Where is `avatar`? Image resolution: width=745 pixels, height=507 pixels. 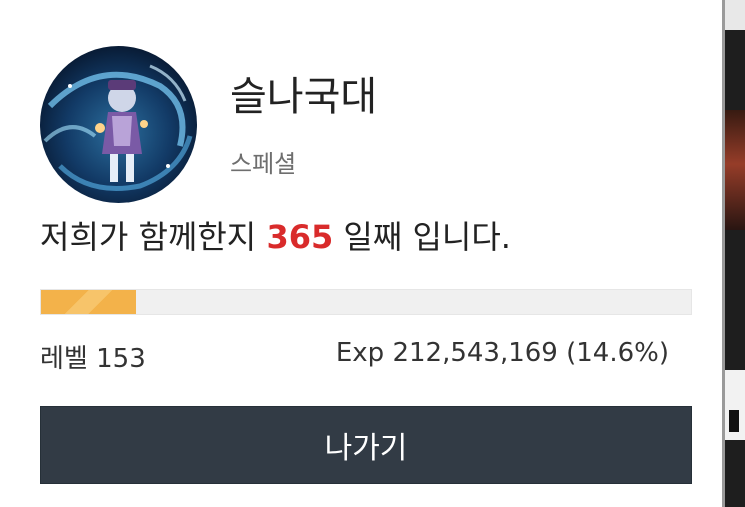 avatar is located at coordinates (118, 124).